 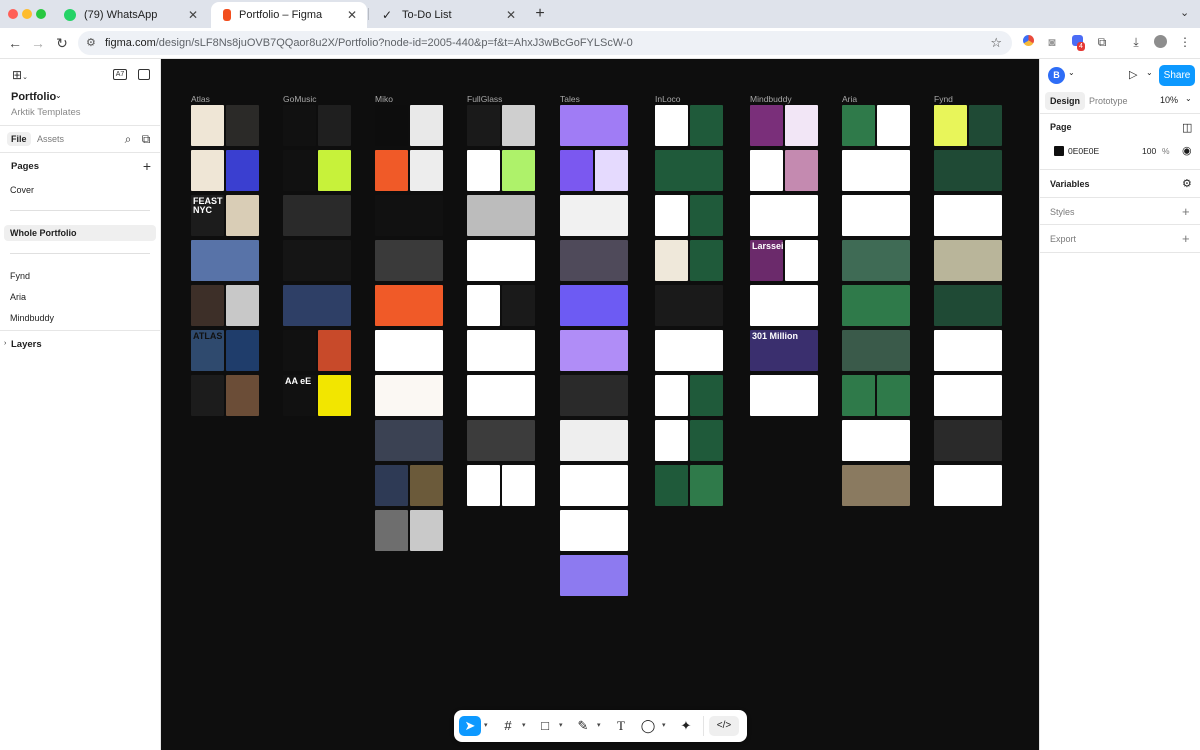 What do you see at coordinates (648, 726) in the screenshot?
I see `comment-icon: ◯` at bounding box center [648, 726].